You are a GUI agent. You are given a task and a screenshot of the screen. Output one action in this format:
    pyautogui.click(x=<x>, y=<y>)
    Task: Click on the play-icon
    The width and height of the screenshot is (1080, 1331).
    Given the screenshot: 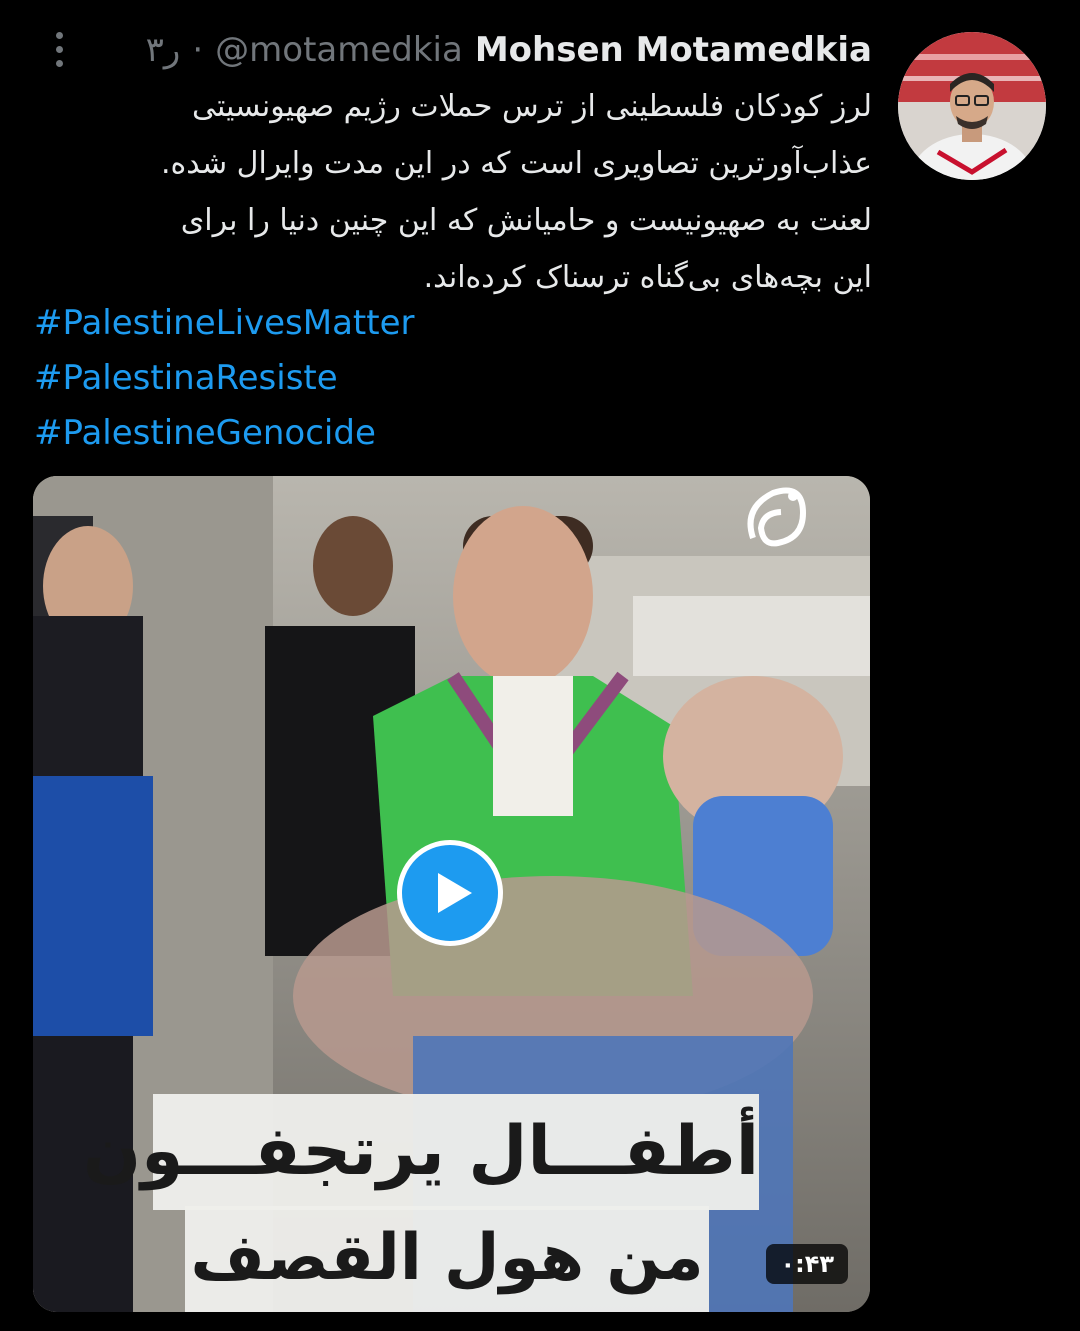 What is the action you would take?
    pyautogui.click(x=455, y=893)
    